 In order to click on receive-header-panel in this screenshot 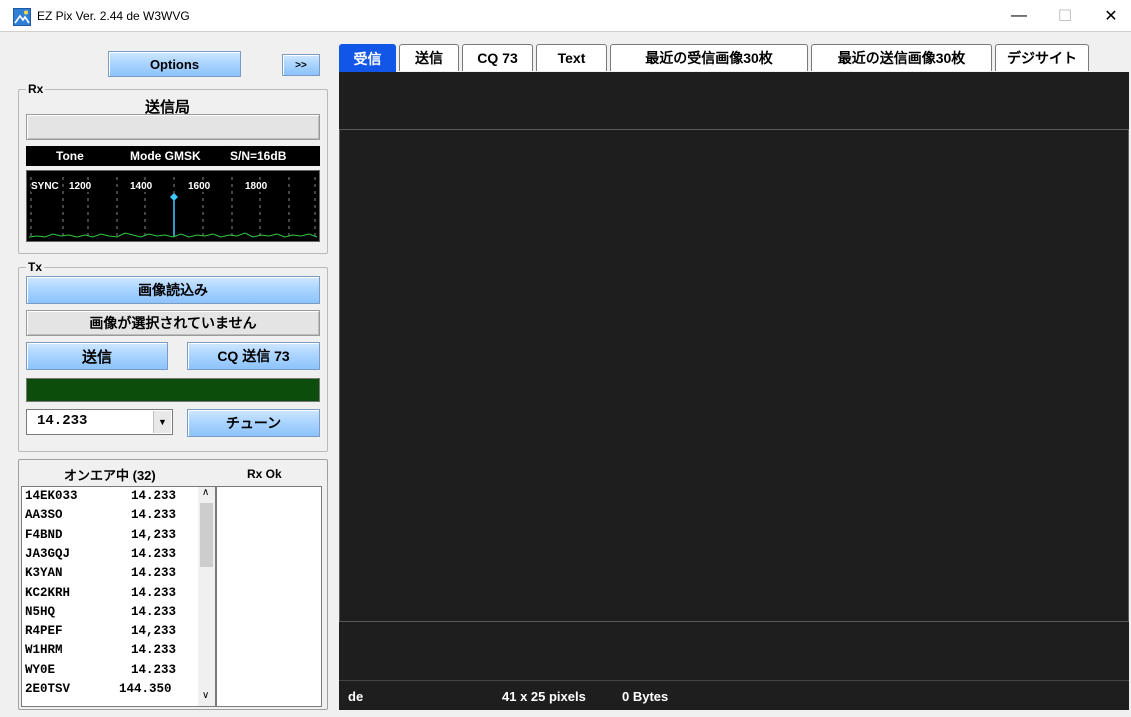, I will do `click(734, 100)`.